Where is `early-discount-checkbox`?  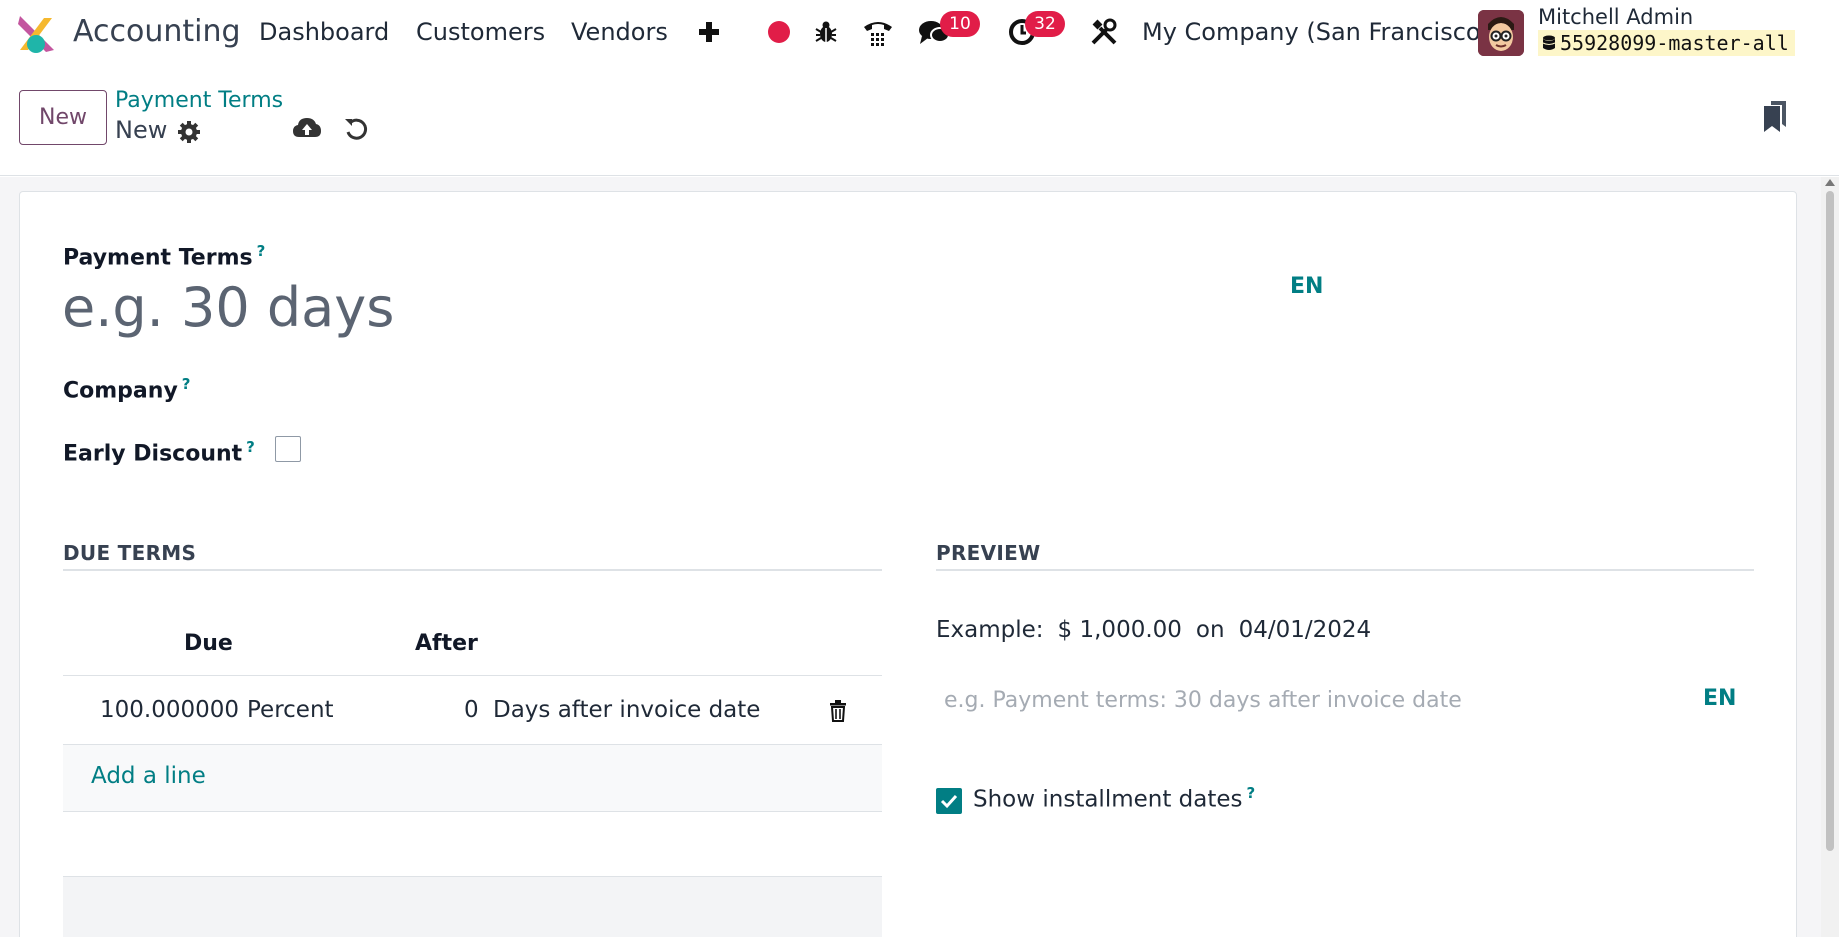
early-discount-checkbox is located at coordinates (288, 449).